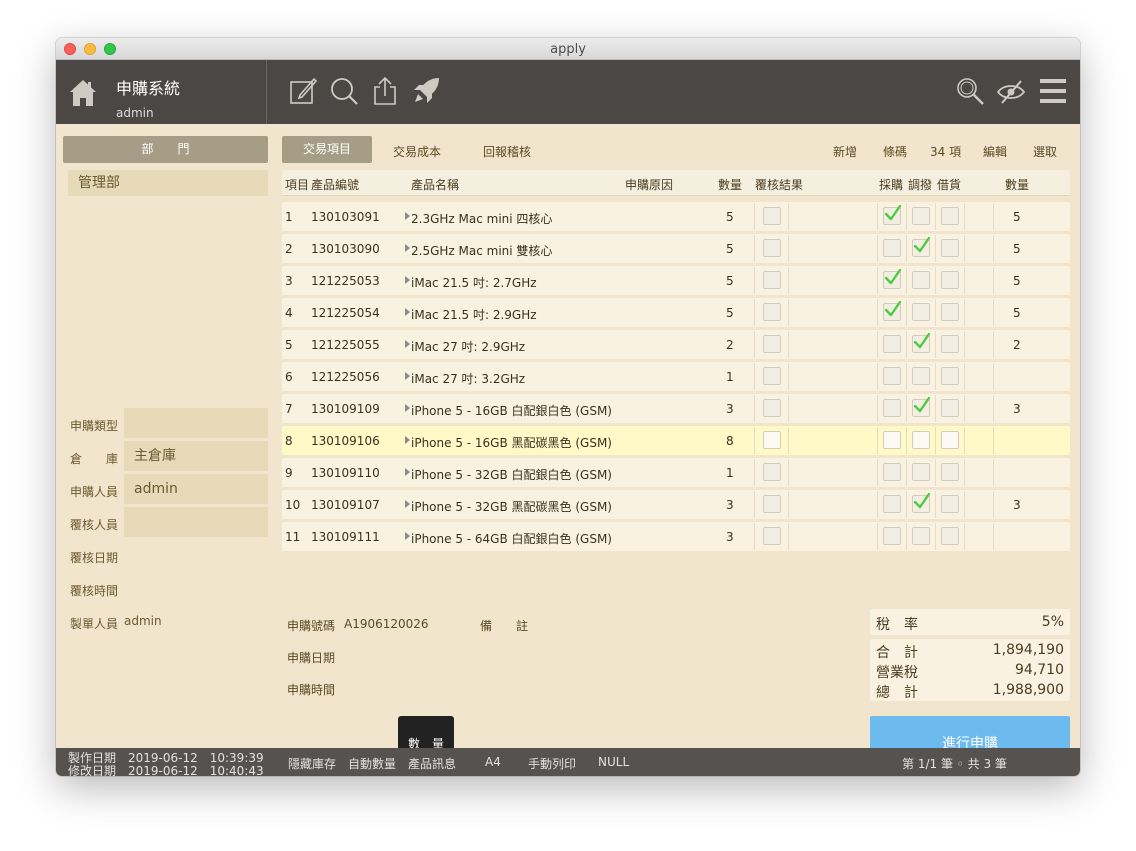 The height and width of the screenshot is (851, 1136). What do you see at coordinates (165, 588) in the screenshot?
I see `field-review-time: 覆核時間` at bounding box center [165, 588].